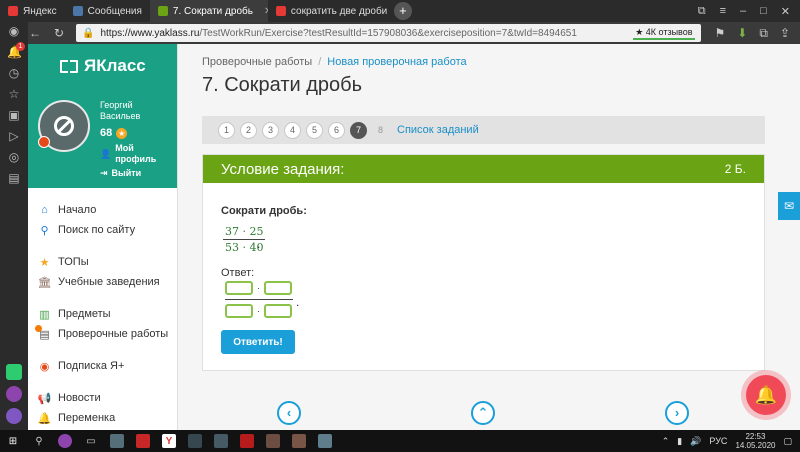 Image resolution: width=800 pixels, height=452 pixels. Describe the element at coordinates (679, 441) in the screenshot. I see `network-icon: ▮` at that location.